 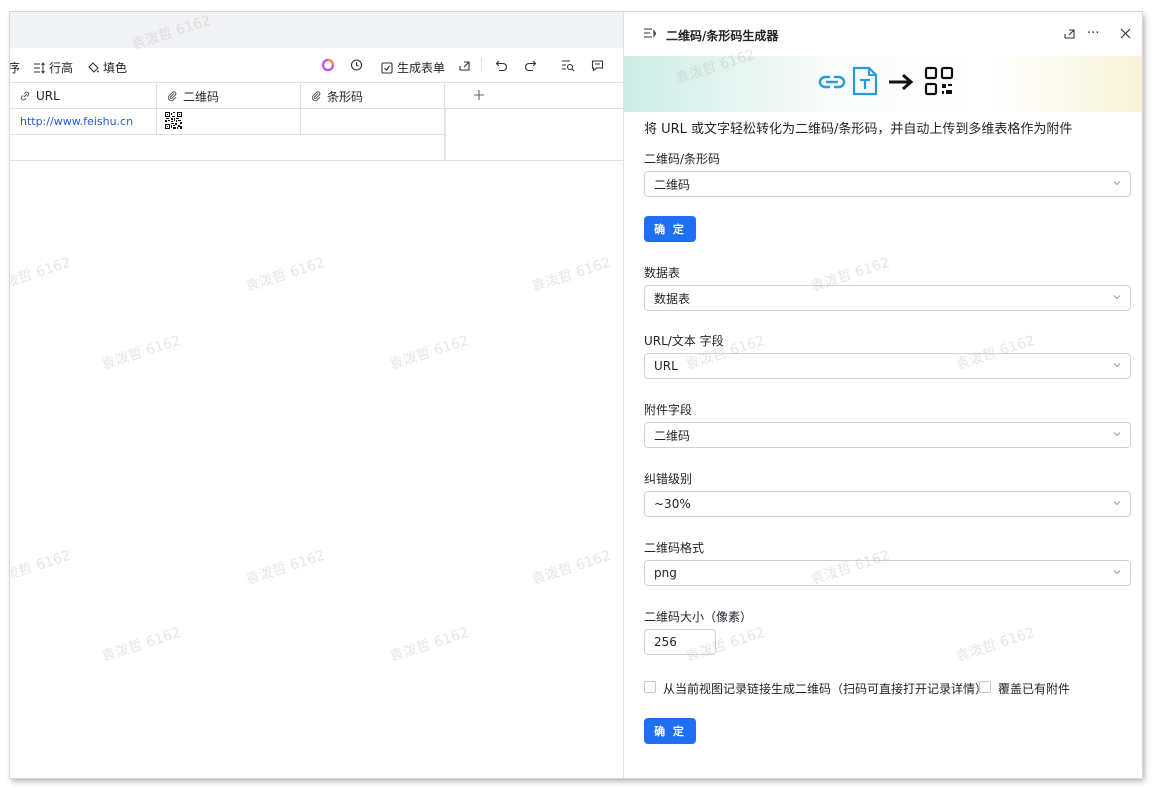 I want to click on field-select: URL, so click(x=887, y=366).